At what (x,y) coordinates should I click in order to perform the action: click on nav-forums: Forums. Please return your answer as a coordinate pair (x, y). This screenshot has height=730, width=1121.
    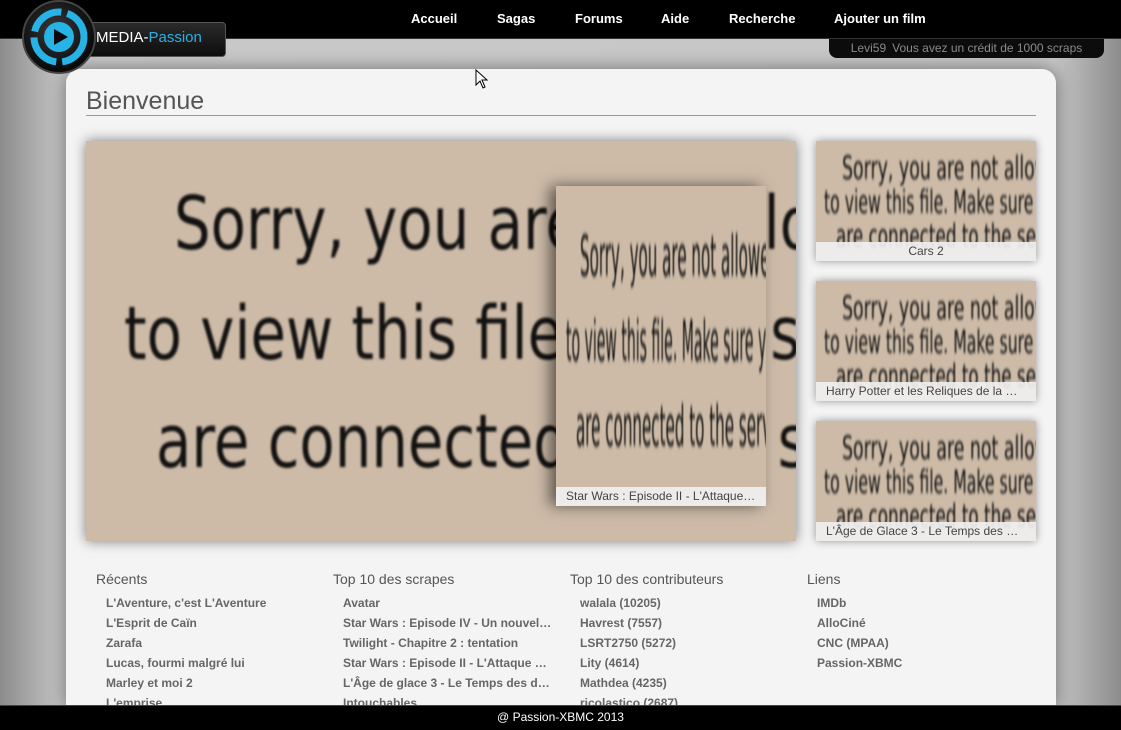
    Looking at the image, I should click on (599, 18).